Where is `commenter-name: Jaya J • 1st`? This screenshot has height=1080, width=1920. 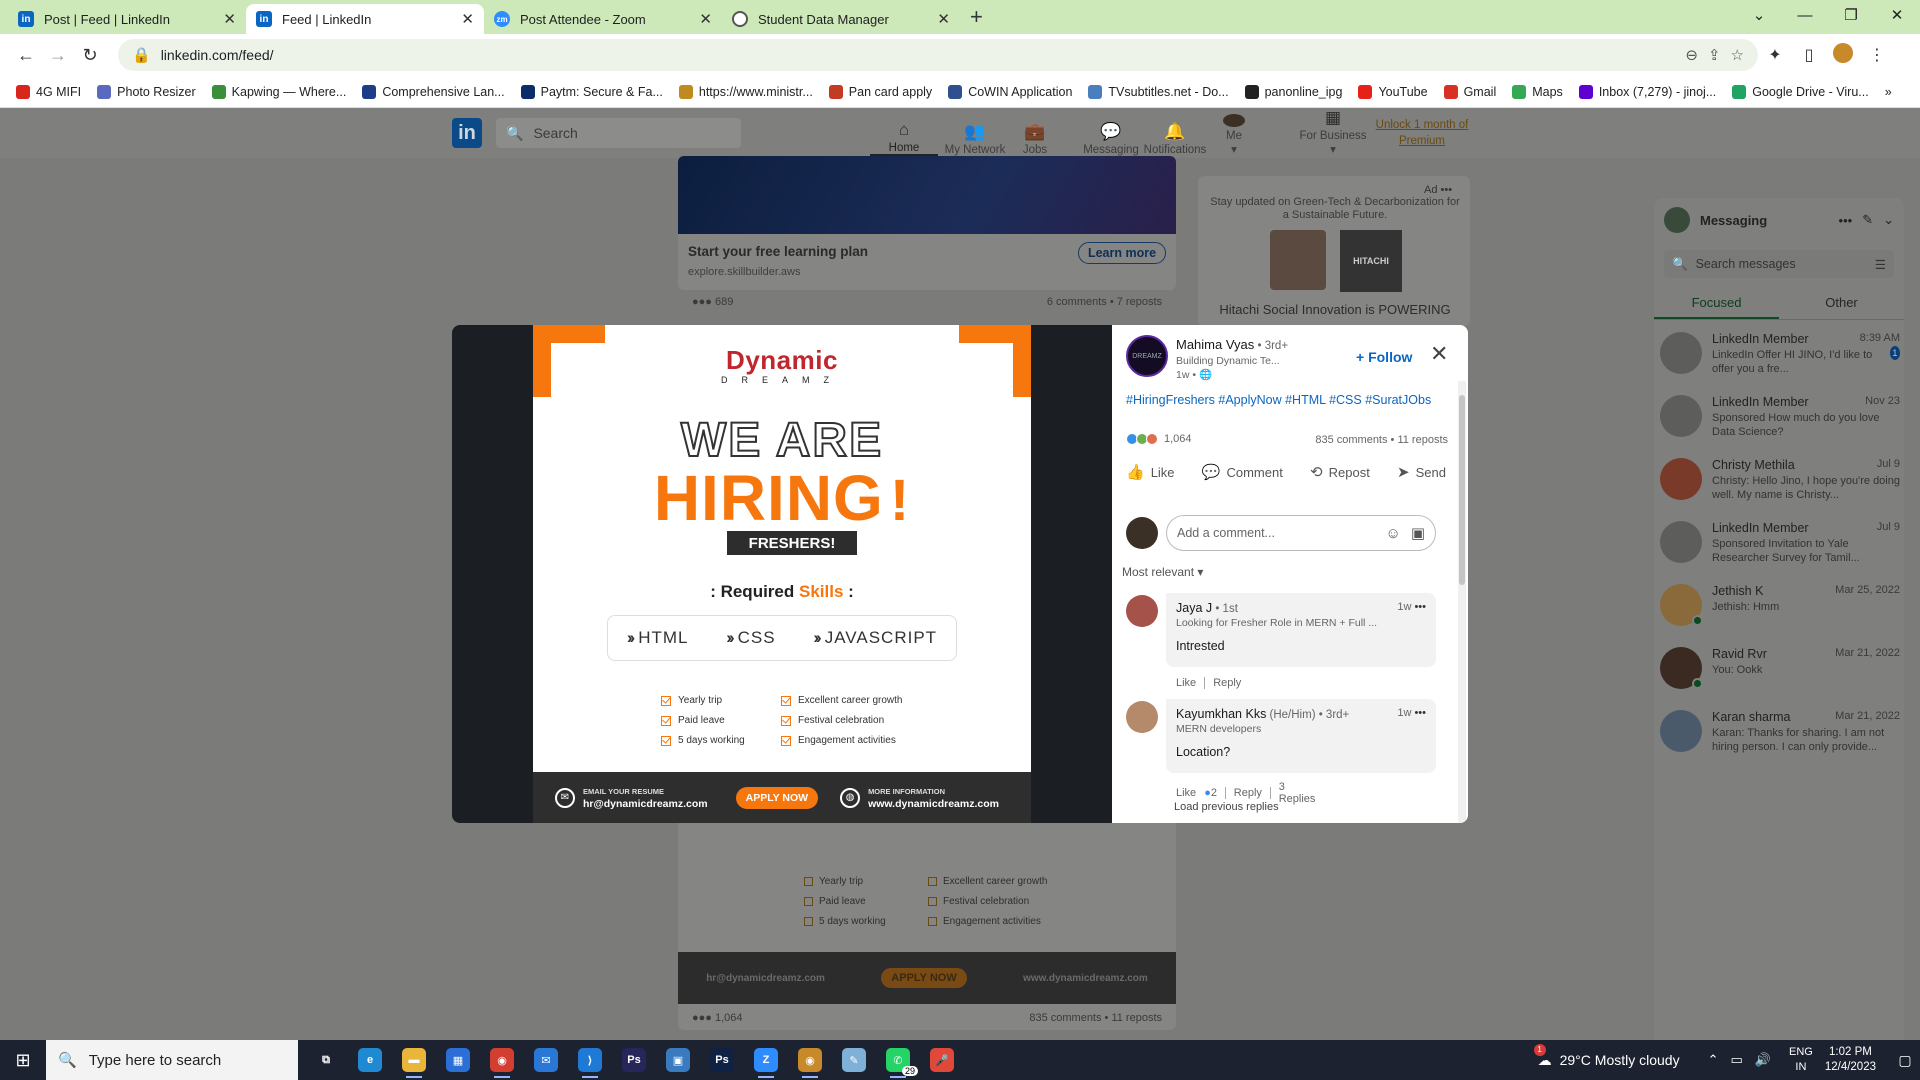 commenter-name: Jaya J • 1st is located at coordinates (1301, 608).